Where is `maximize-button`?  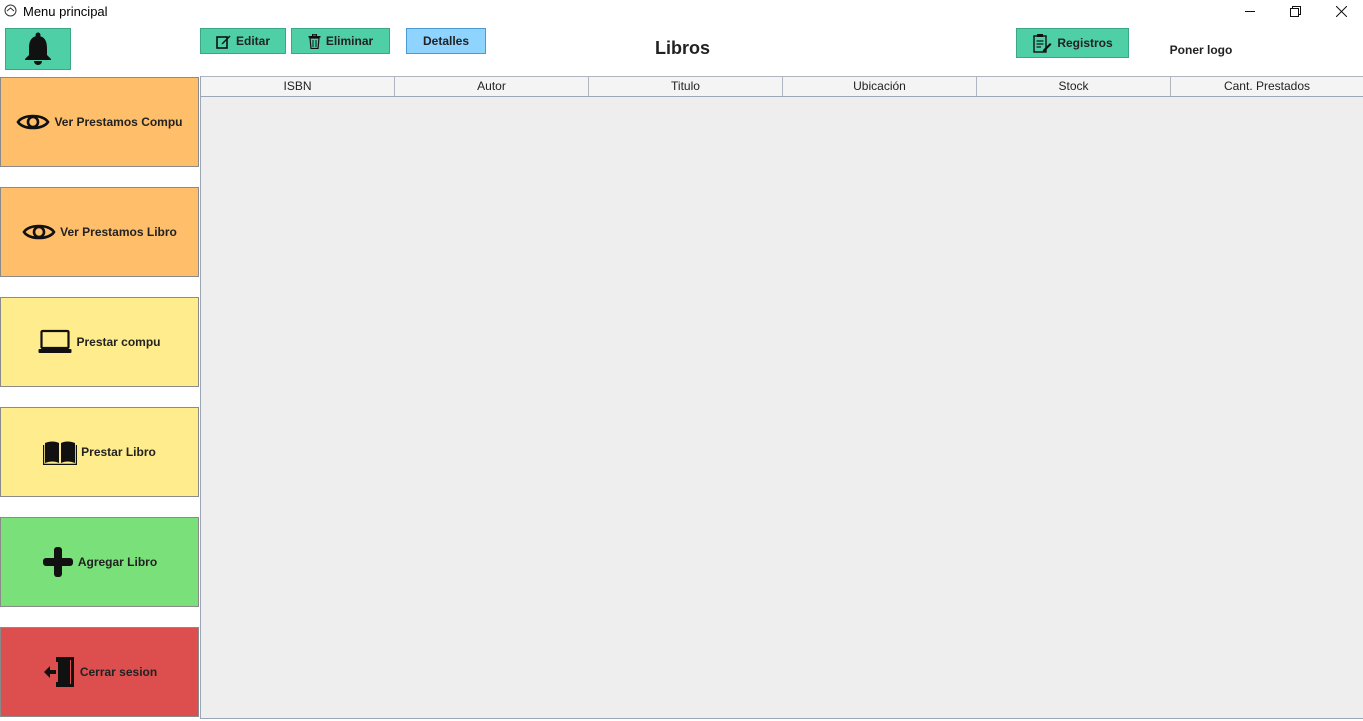
maximize-button is located at coordinates (1295, 11).